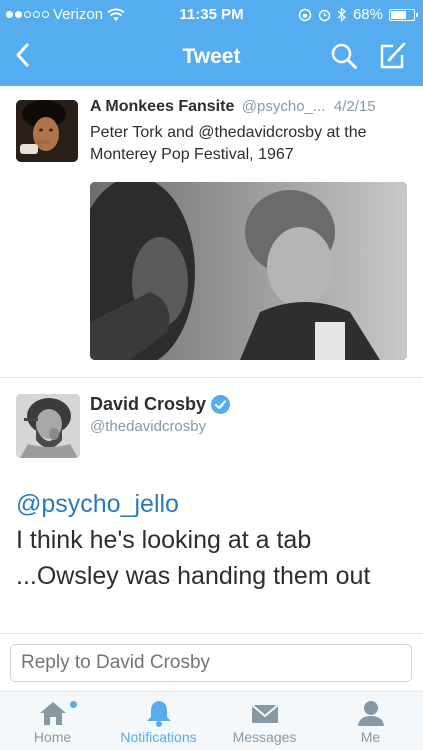 The height and width of the screenshot is (750, 423). Describe the element at coordinates (211, 14) in the screenshot. I see `status-bar: Verizon 11:35 PM 68%` at that location.